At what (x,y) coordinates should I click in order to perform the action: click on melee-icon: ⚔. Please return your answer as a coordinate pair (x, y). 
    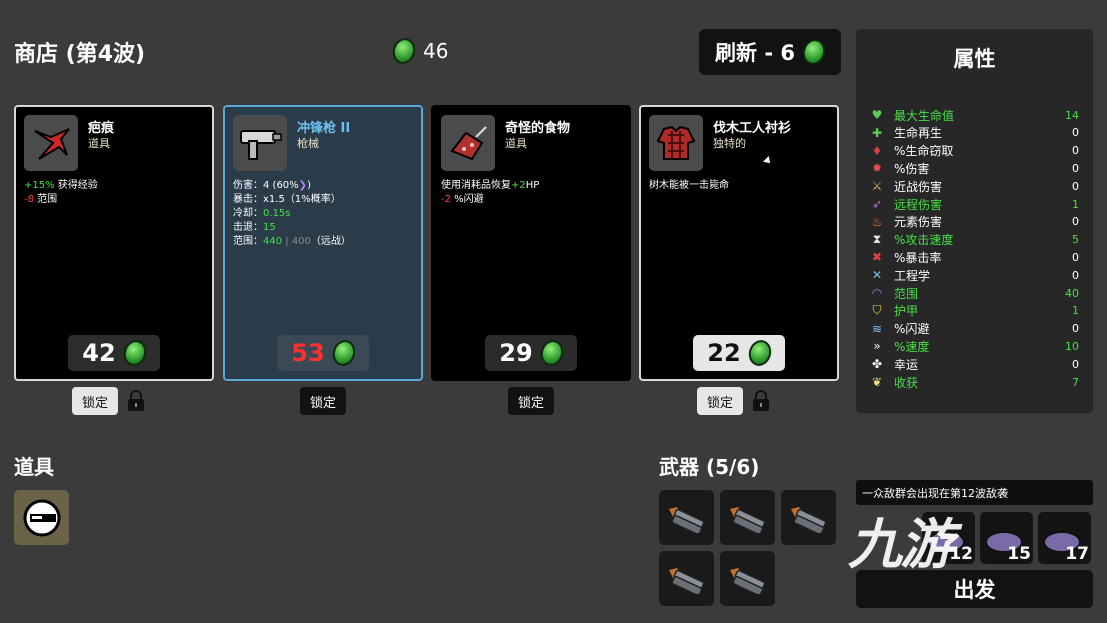
    Looking at the image, I should click on (877, 186).